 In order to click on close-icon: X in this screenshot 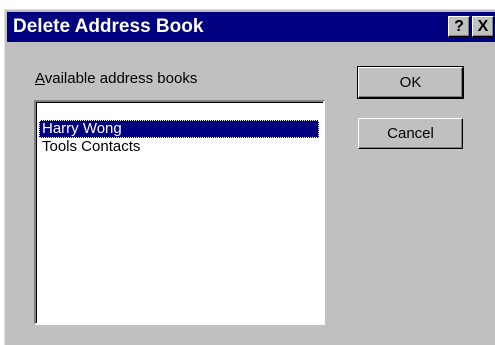, I will do `click(483, 26)`.